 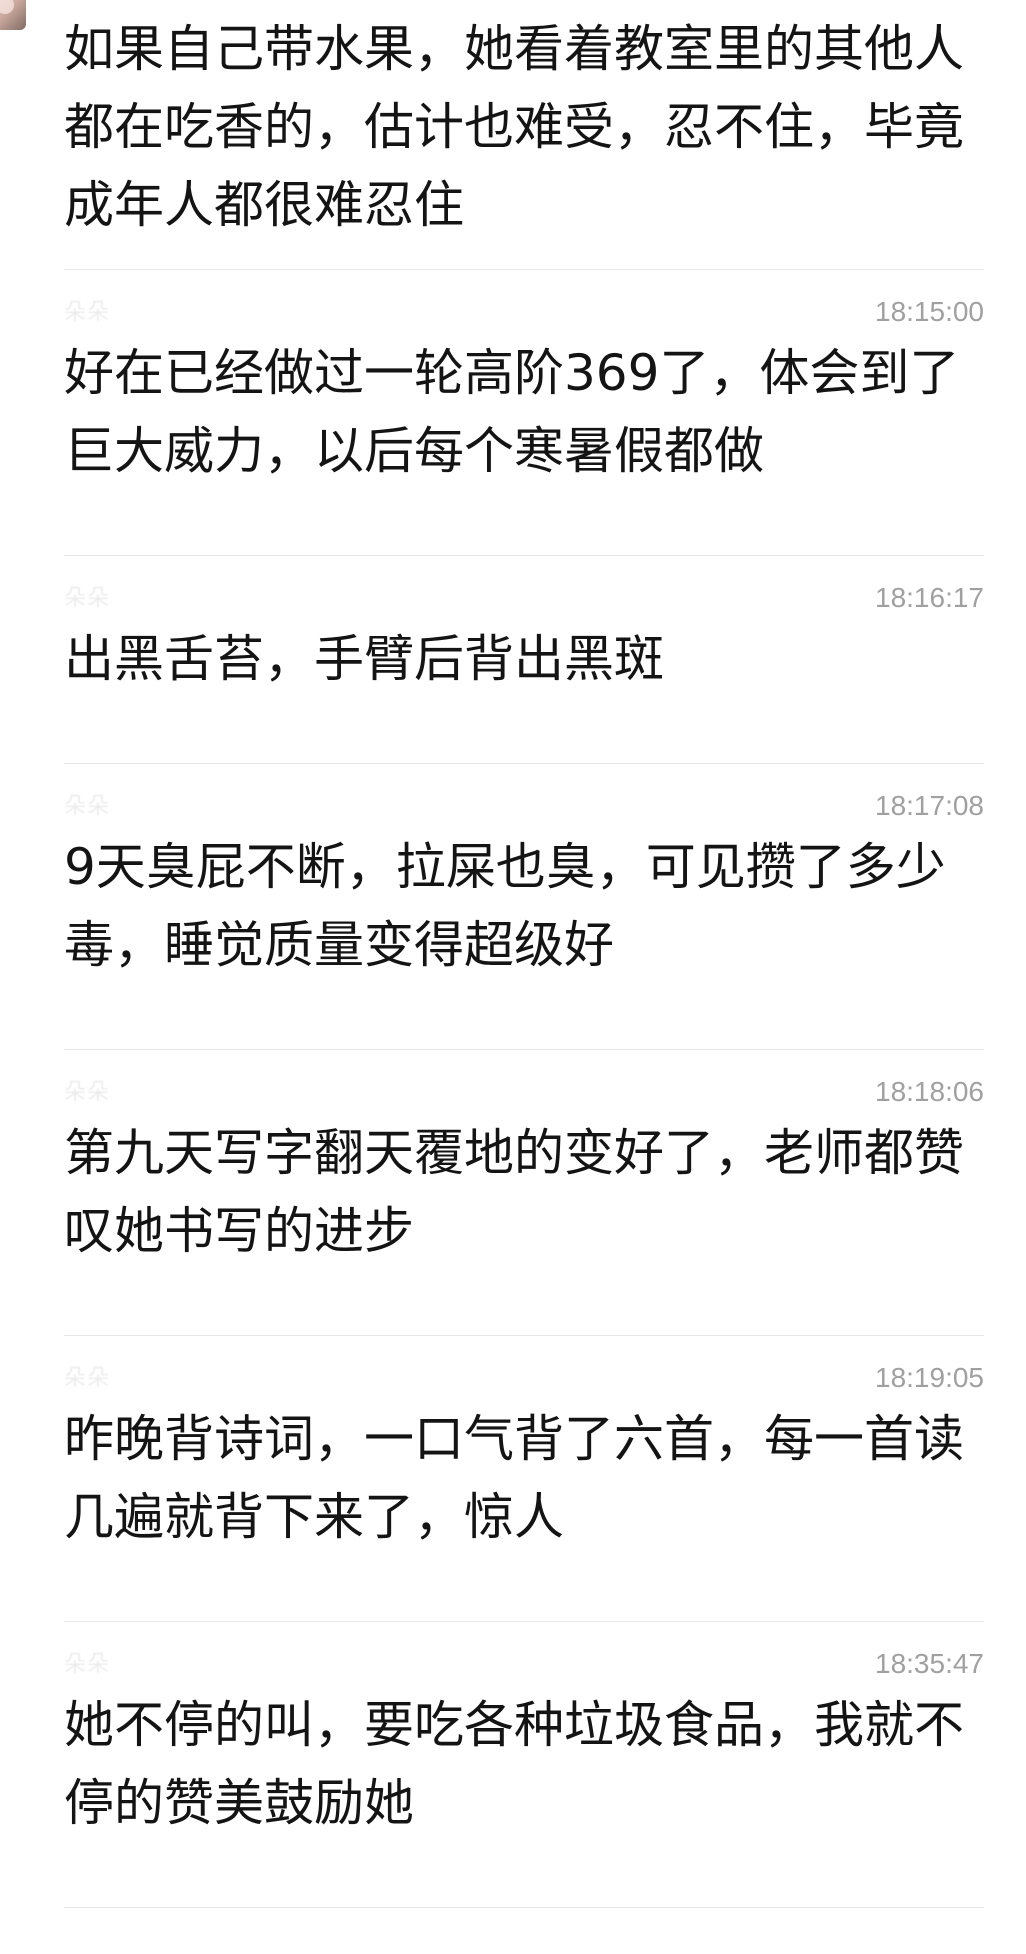 I want to click on message-item: 朵朵 18:35:47 她不停的叫，要吃各种垃圾食品，我就不停的赞美鼓励她, so click(x=524, y=1765).